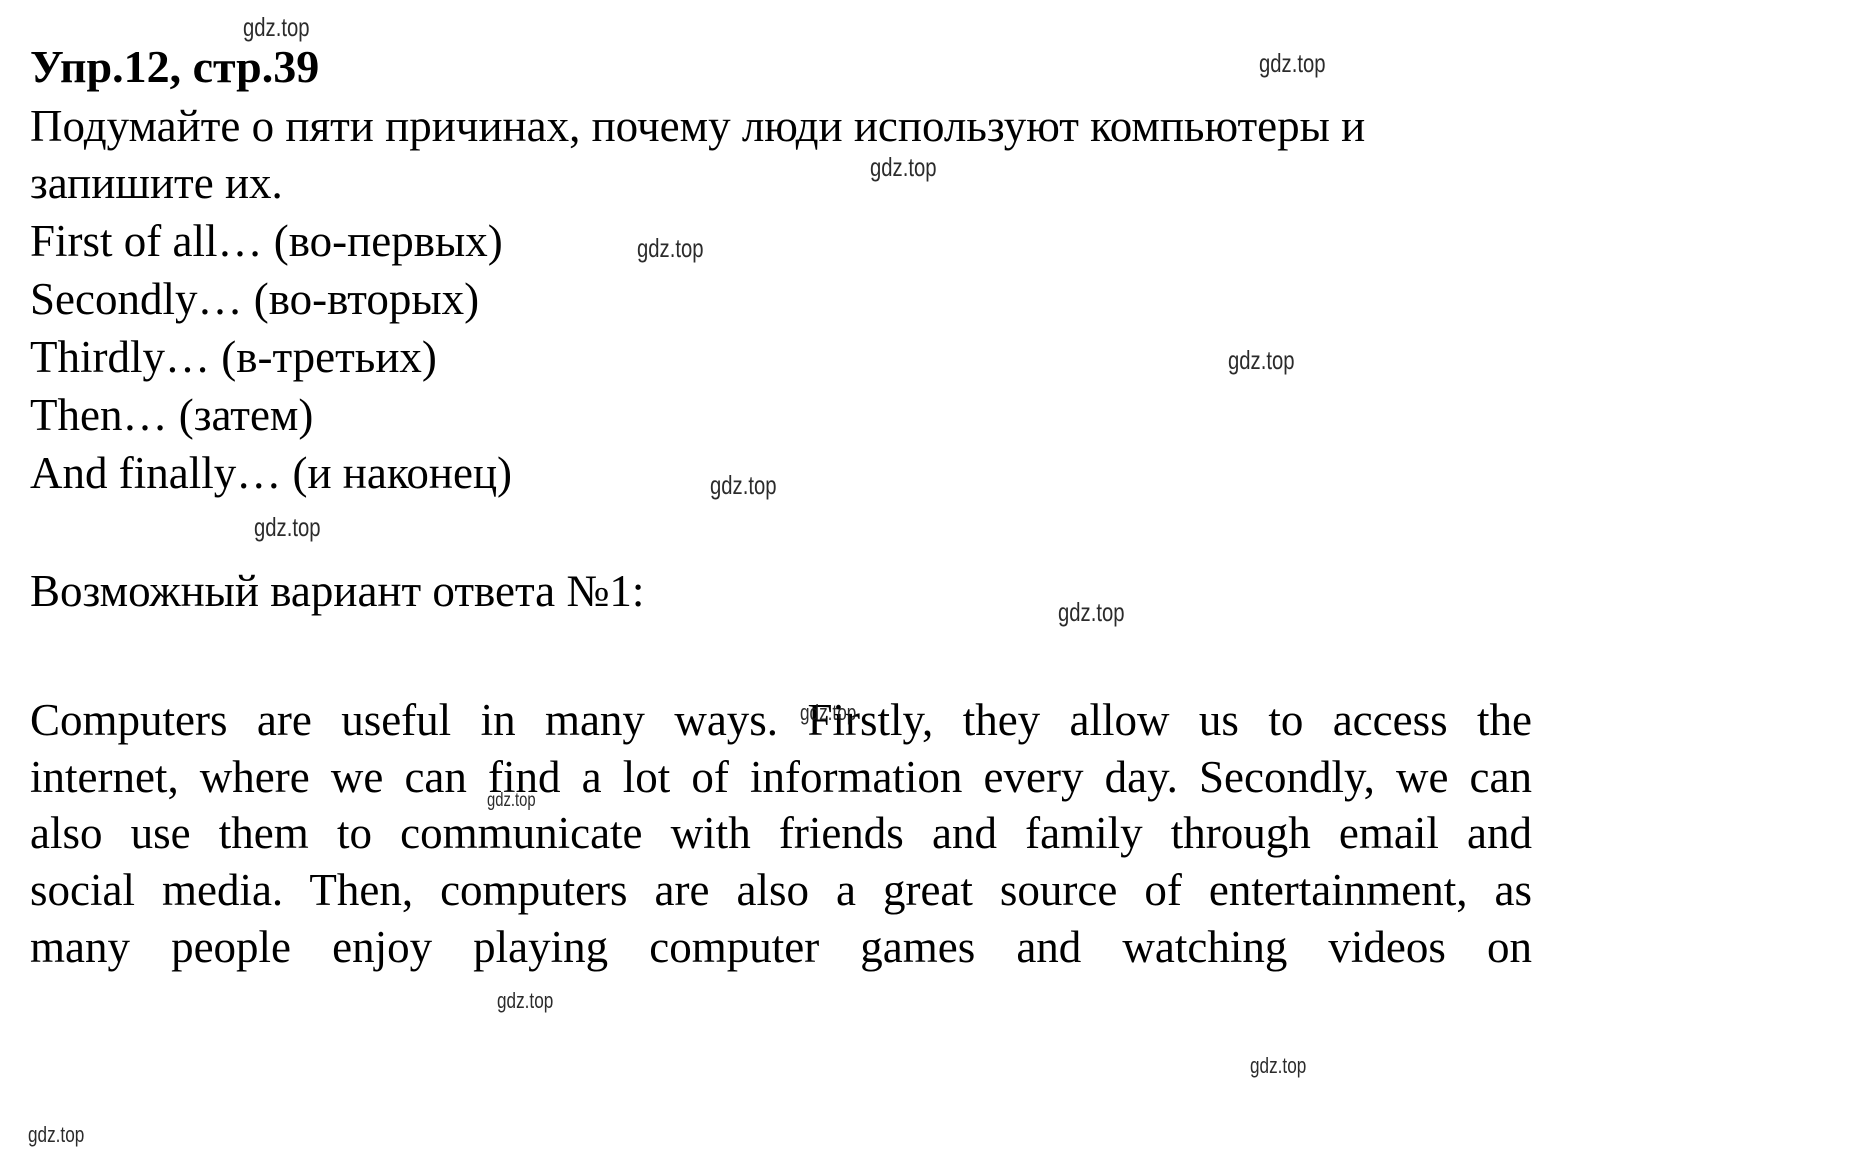 The height and width of the screenshot is (1153, 1854). Describe the element at coordinates (271, 472) in the screenshot. I see `list-item: And finally… (и наконец)` at that location.